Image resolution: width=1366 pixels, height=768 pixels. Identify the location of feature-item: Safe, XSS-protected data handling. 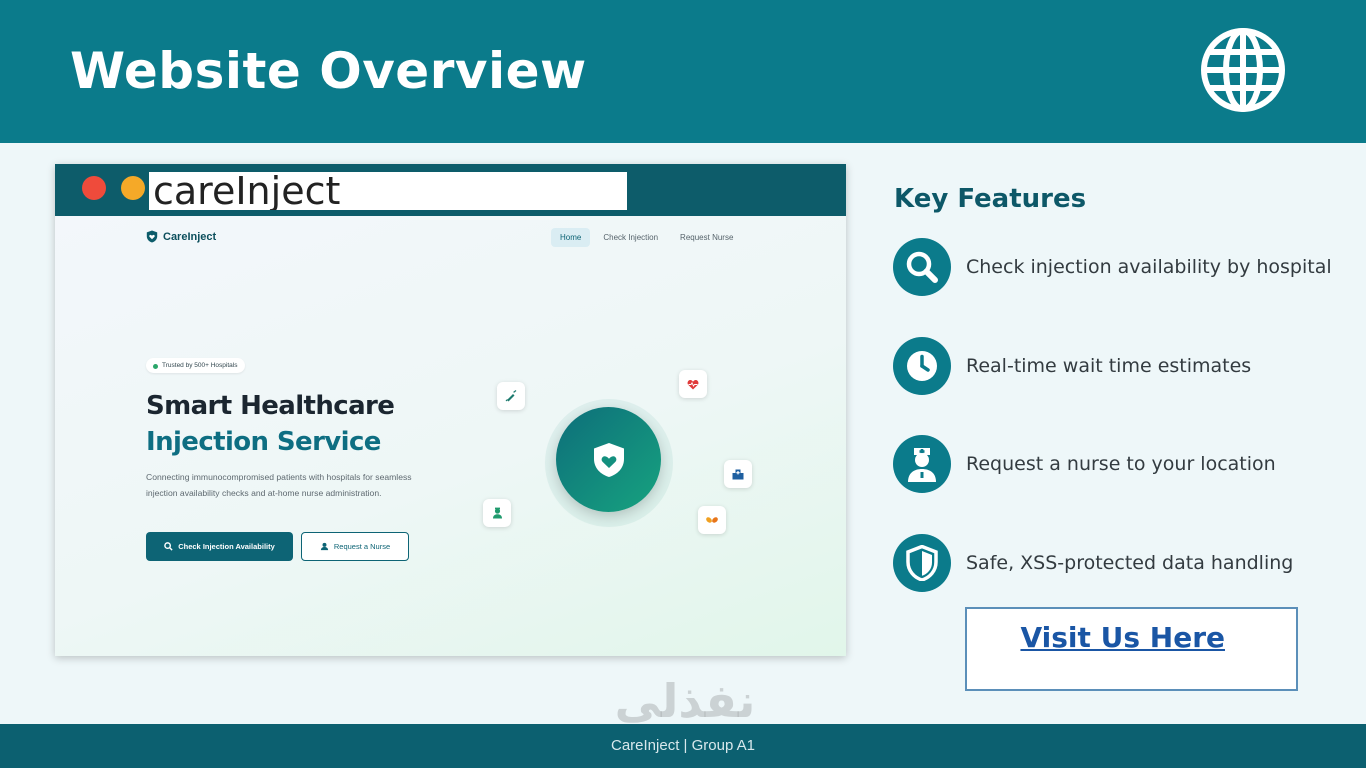
(1123, 563).